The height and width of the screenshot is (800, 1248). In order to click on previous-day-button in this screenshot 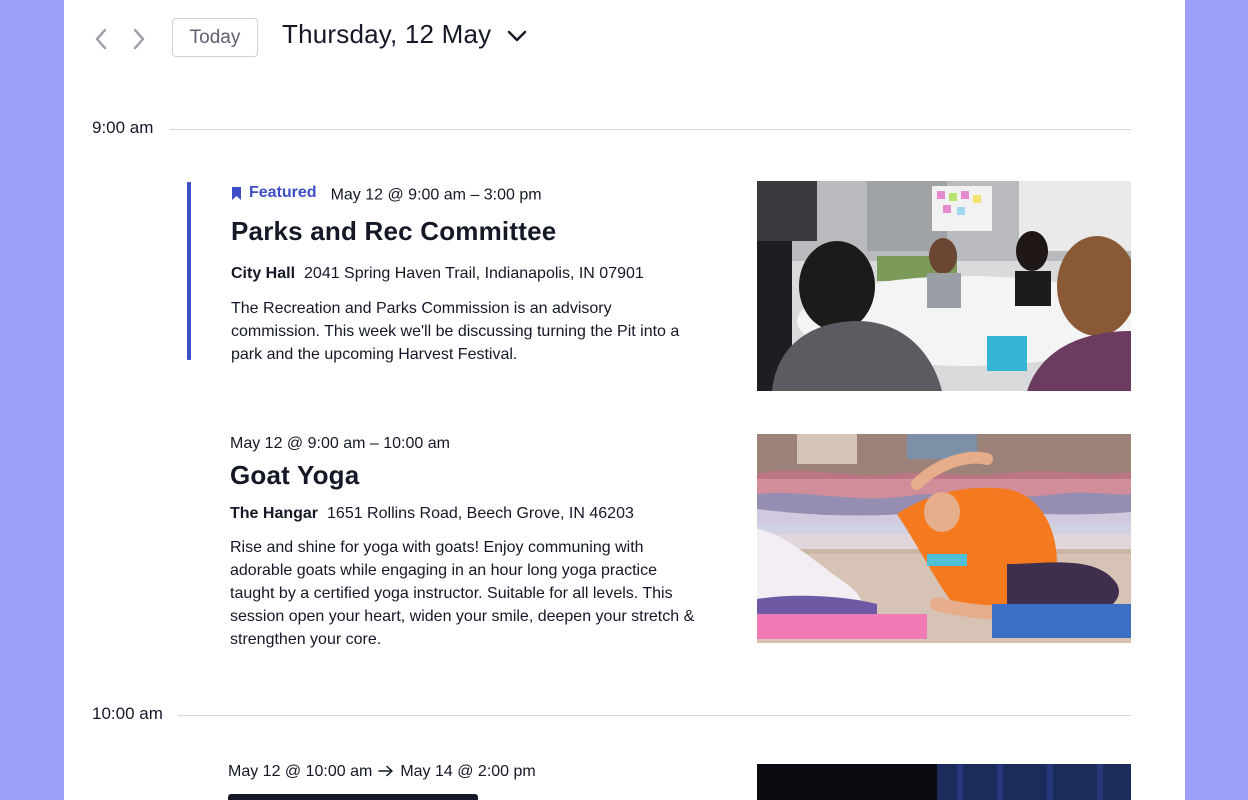, I will do `click(102, 39)`.